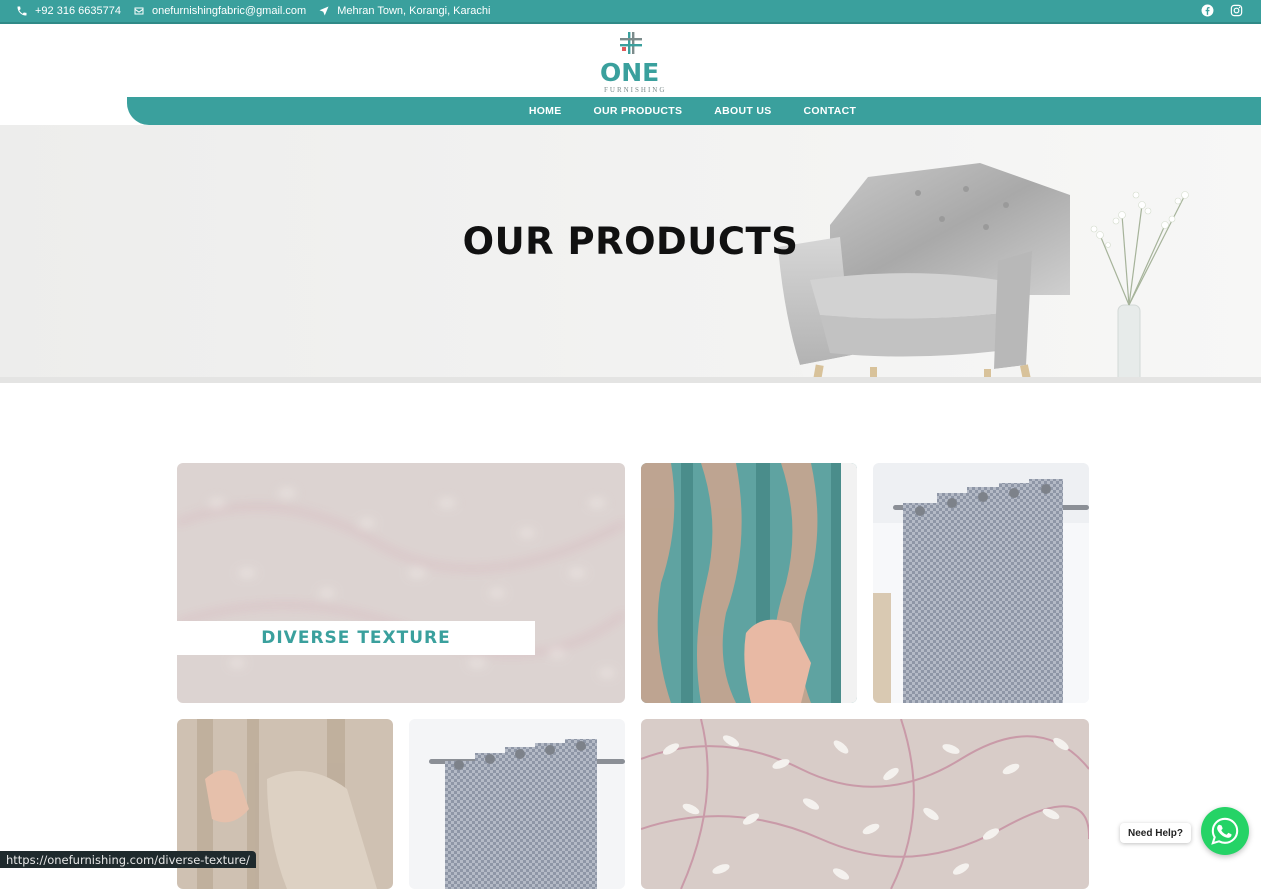 The width and height of the screenshot is (1261, 889). I want to click on product-tile-floral-fabric, so click(865, 804).